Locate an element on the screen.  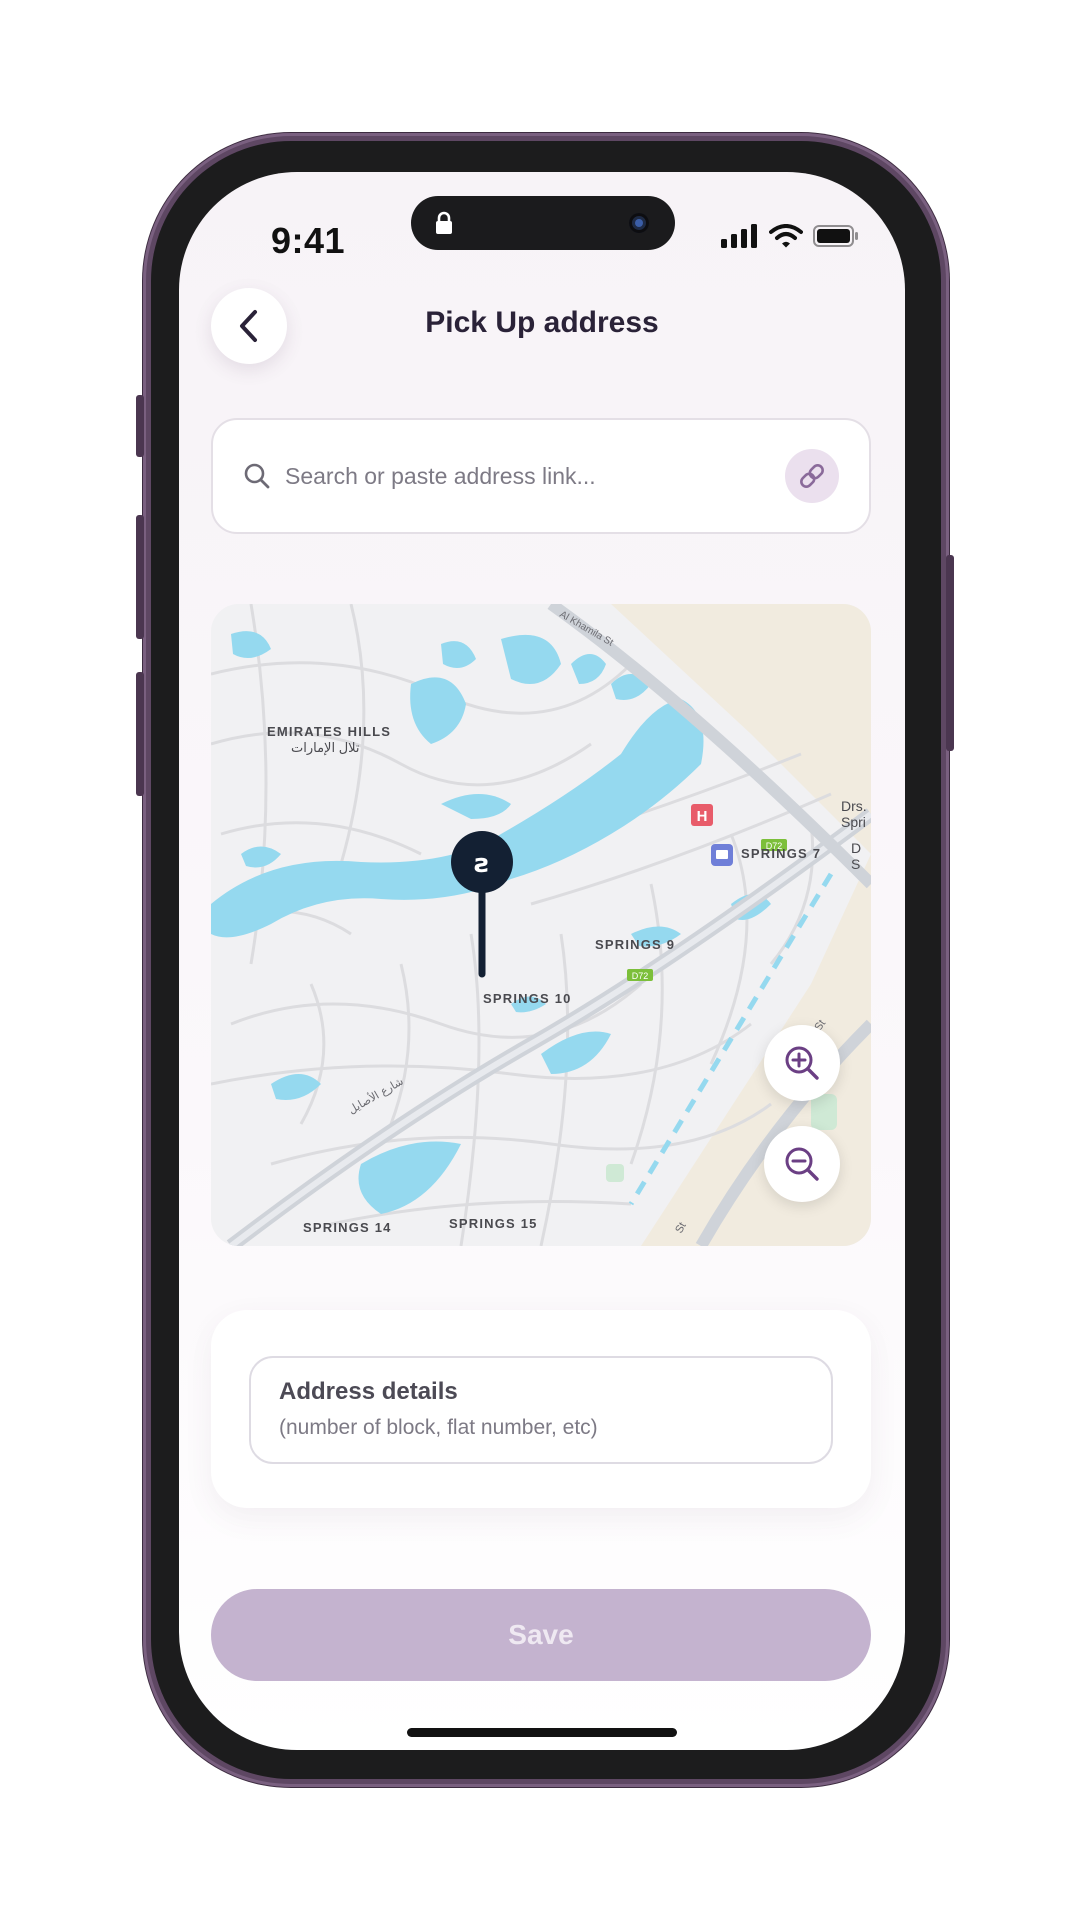
address-details-title: Address details is located at coordinates (368, 1391).